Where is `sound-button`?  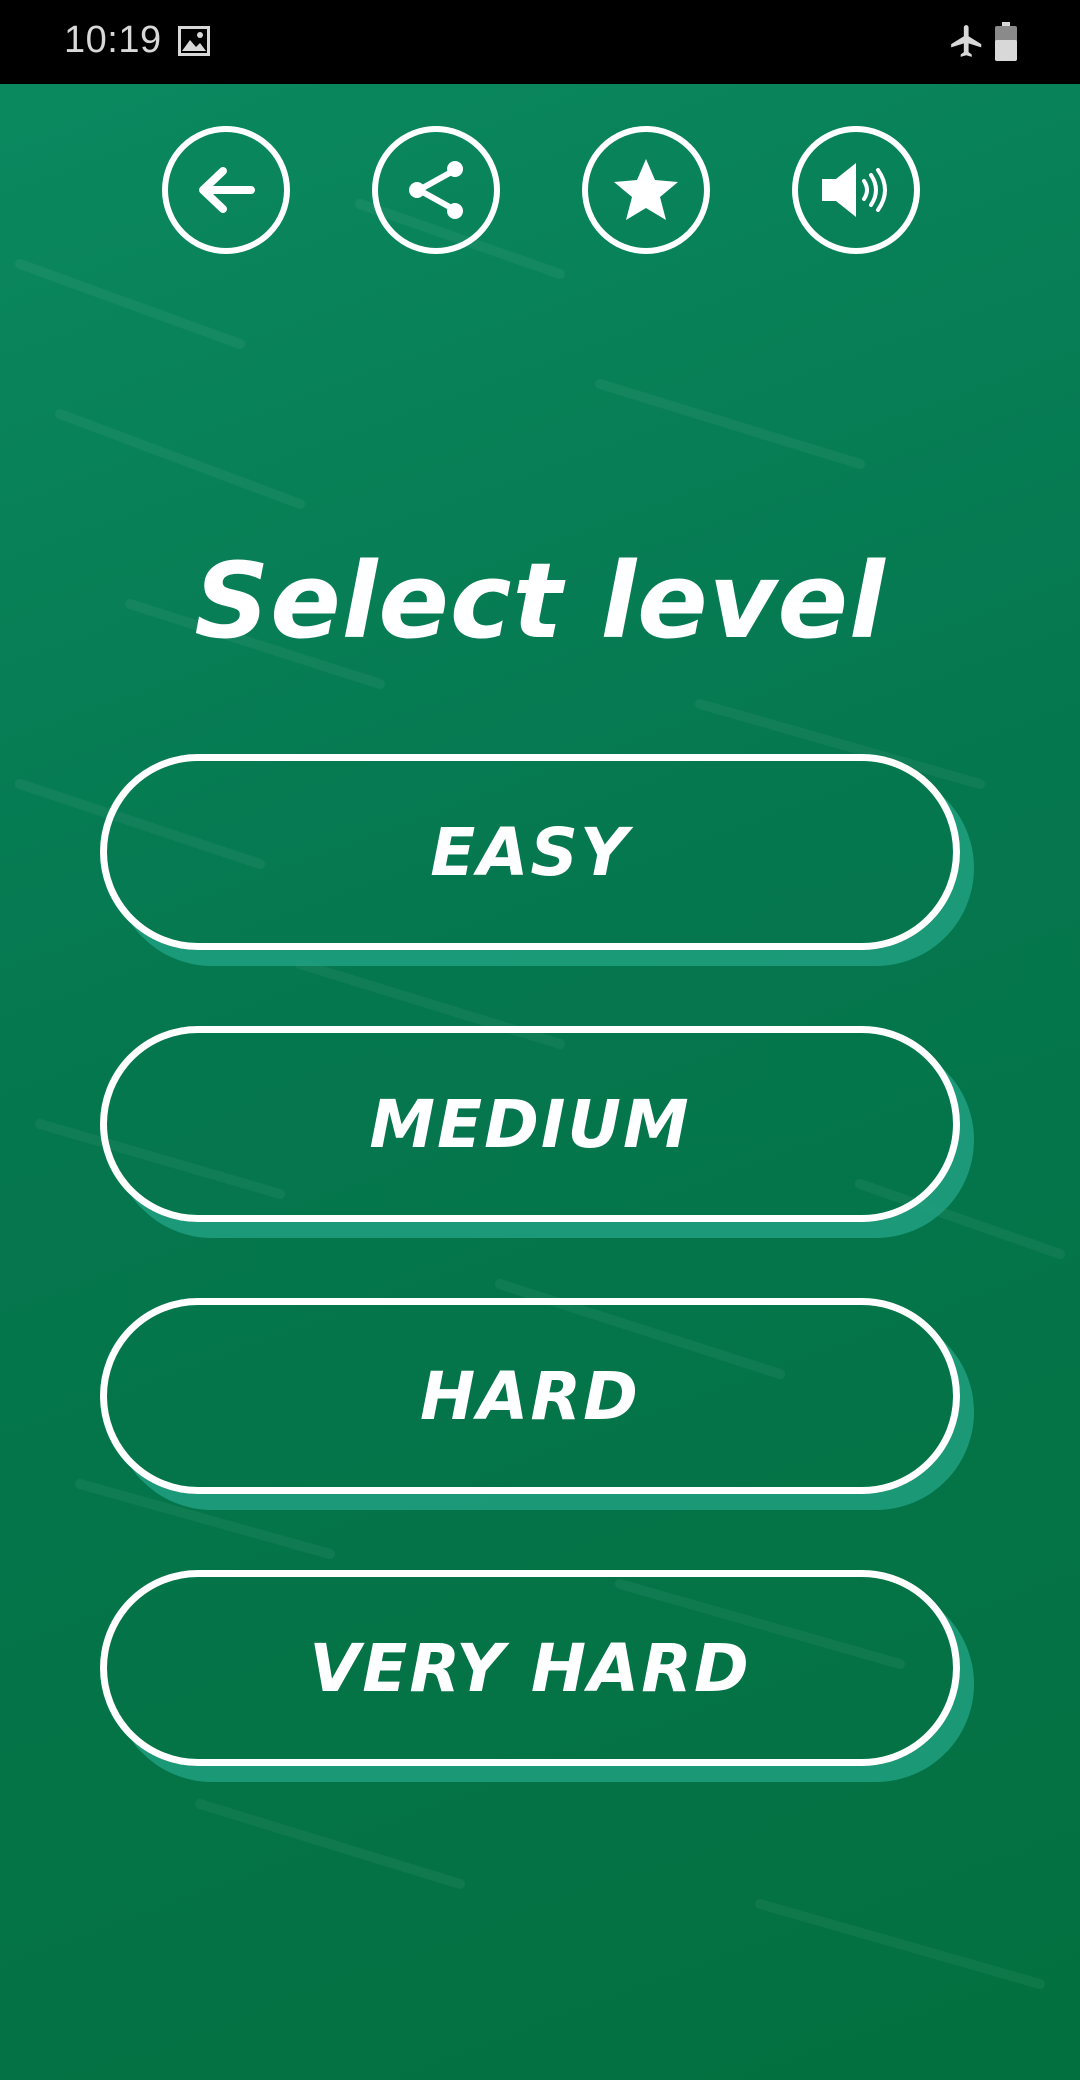
sound-button is located at coordinates (856, 190).